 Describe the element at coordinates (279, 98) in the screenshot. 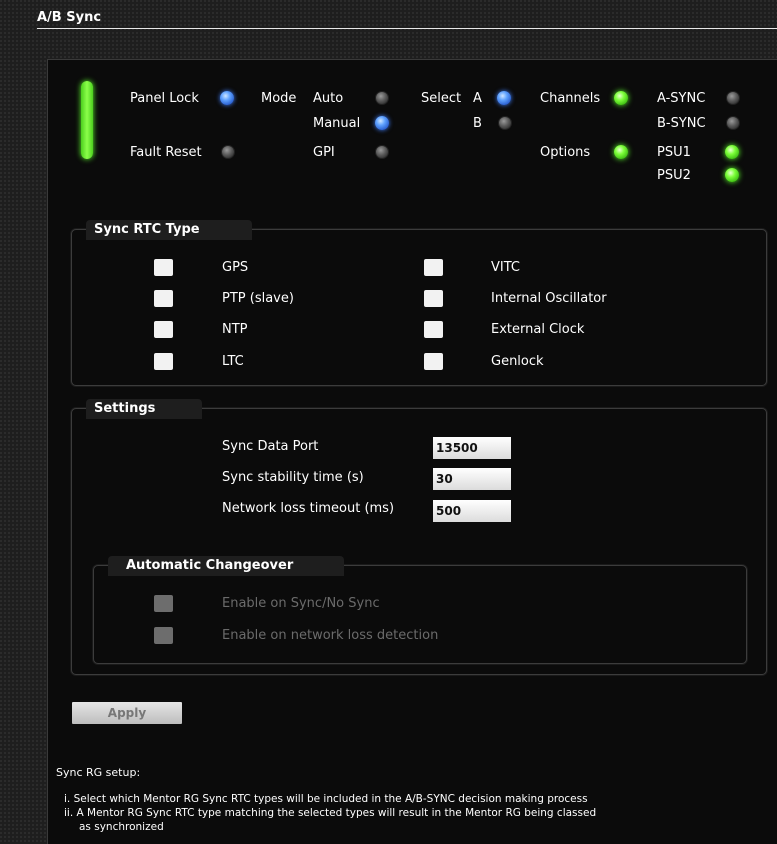

I see `mode-label: Mode` at that location.